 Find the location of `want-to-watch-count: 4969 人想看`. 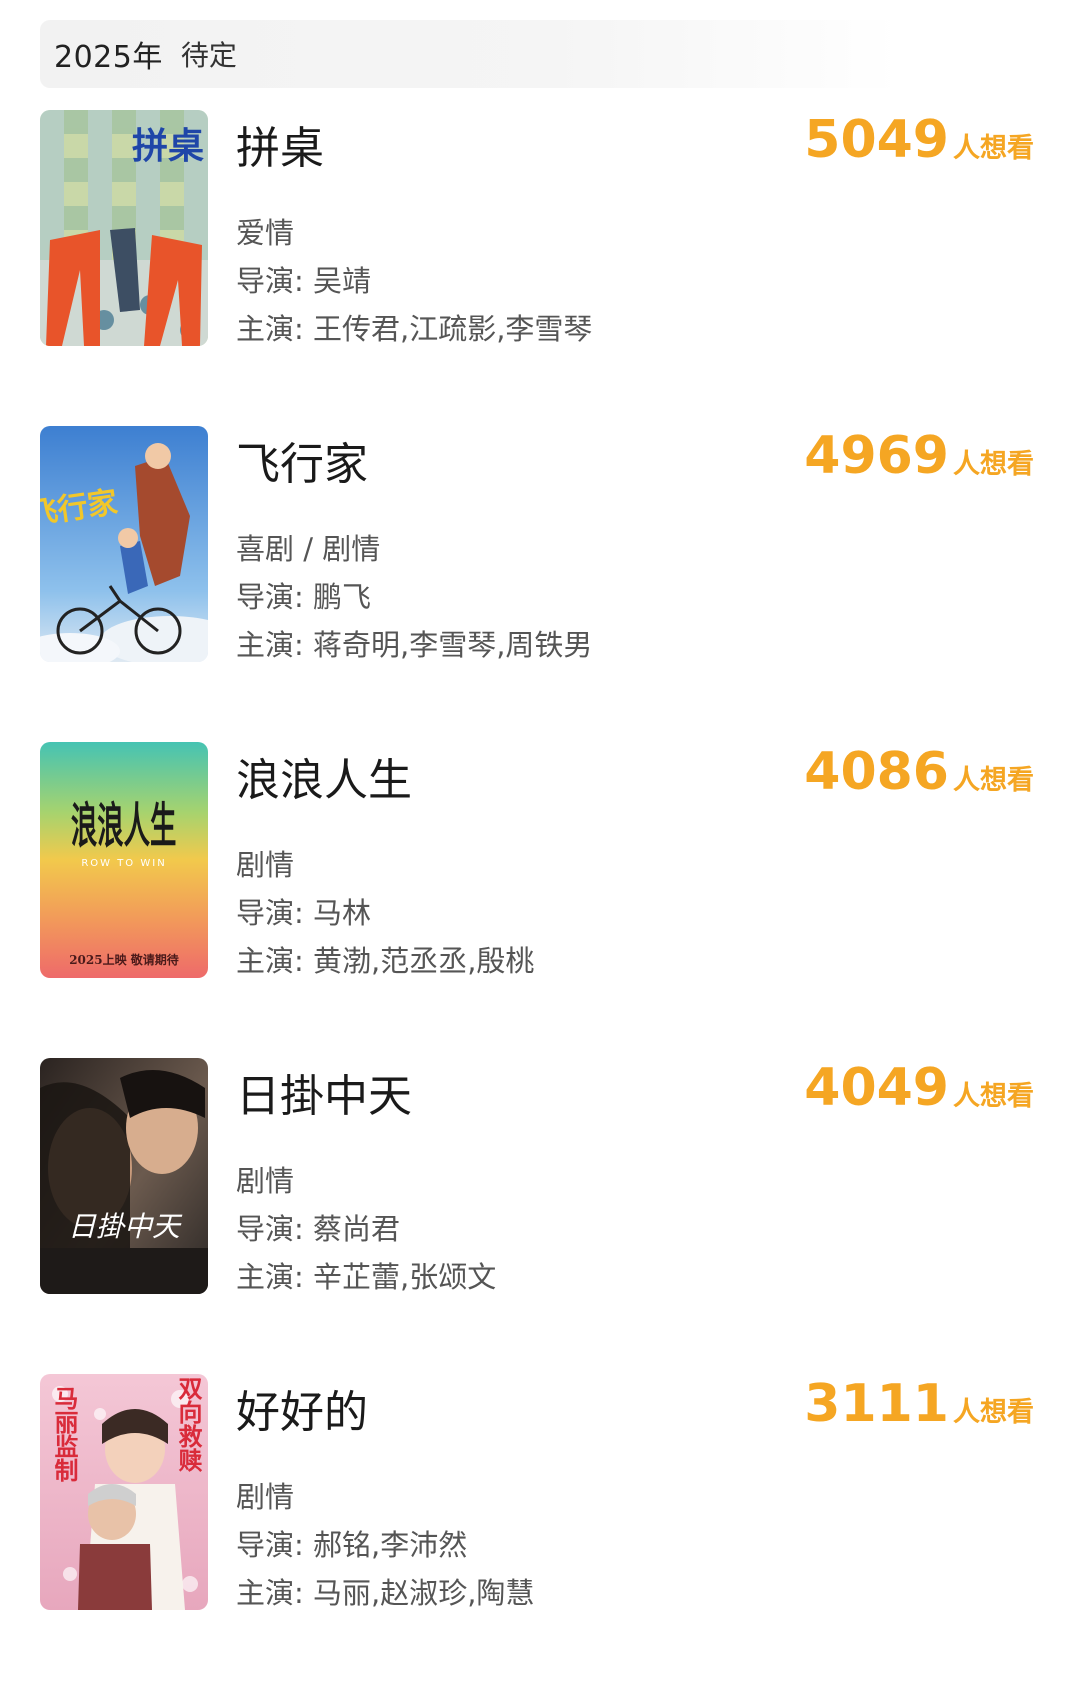

want-to-watch-count: 4969 人想看 is located at coordinates (919, 456).